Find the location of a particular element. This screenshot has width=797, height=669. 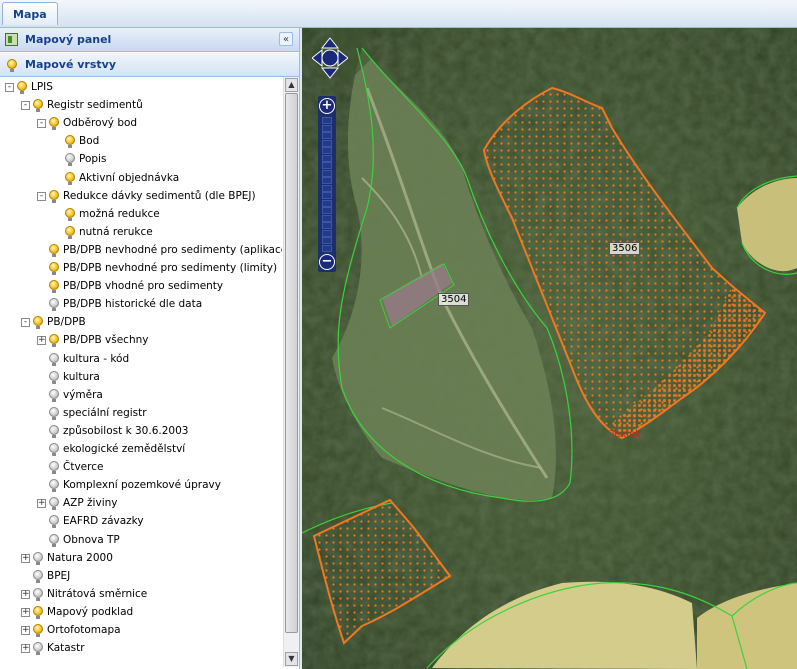

parcel-label-3504: 3504 is located at coordinates (454, 299).